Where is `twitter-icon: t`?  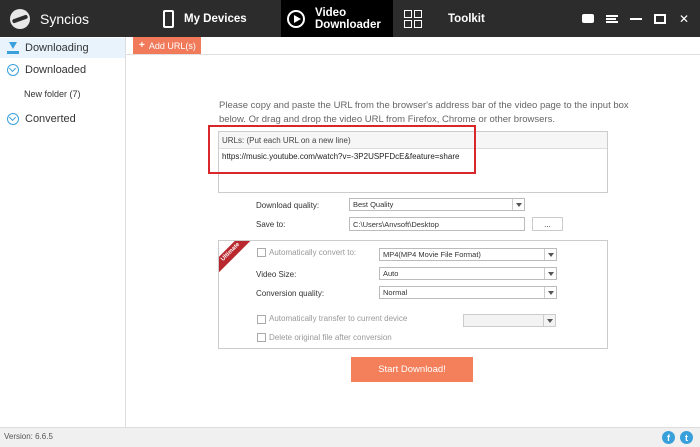 twitter-icon: t is located at coordinates (686, 437).